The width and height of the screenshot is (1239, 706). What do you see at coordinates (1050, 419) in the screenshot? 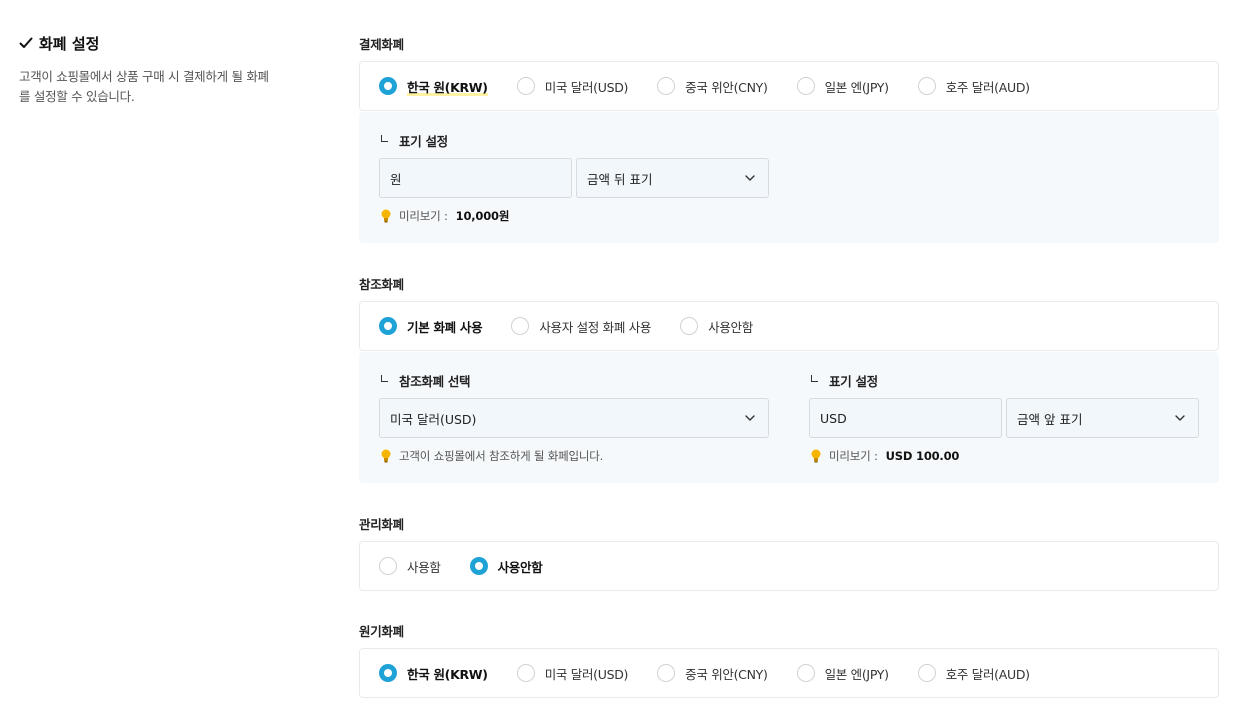
I see `select-value: 금액 앞 표기` at bounding box center [1050, 419].